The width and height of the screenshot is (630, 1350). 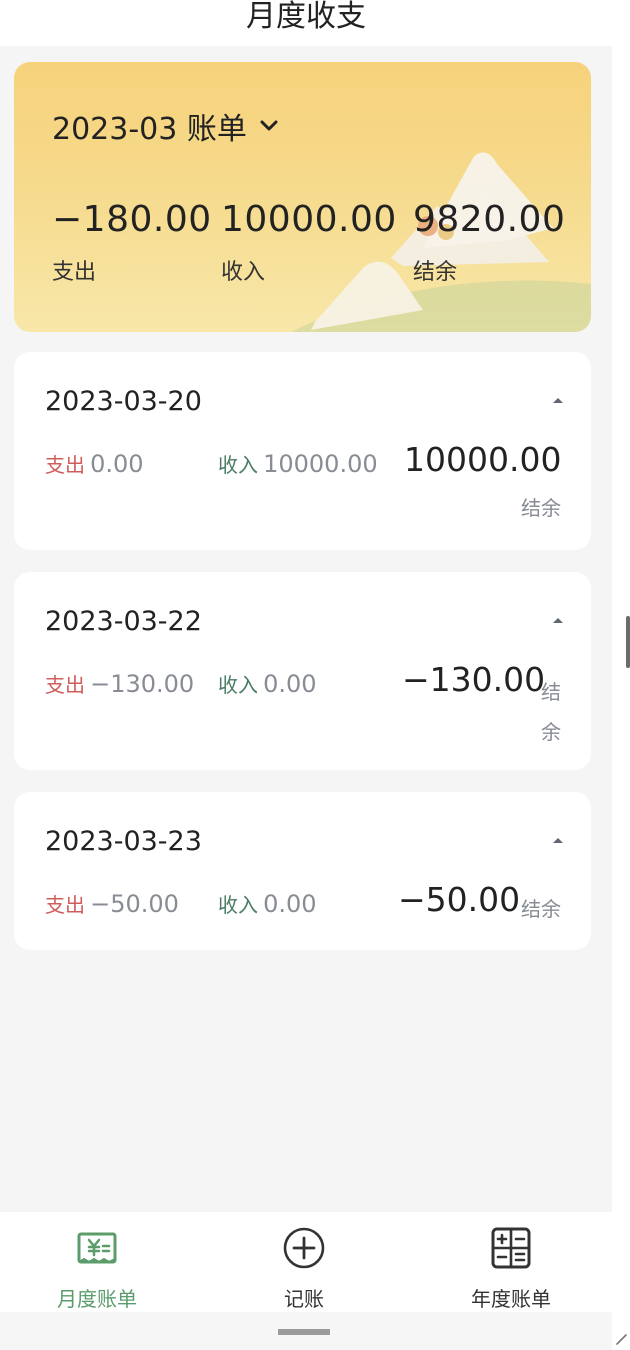 I want to click on day-expense-value: −50.00, so click(x=134, y=904).